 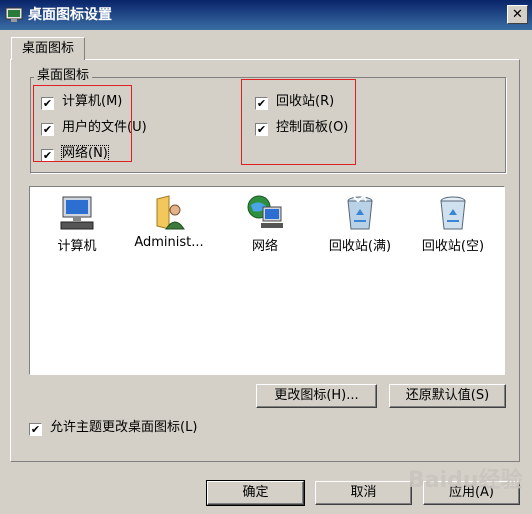 What do you see at coordinates (363, 493) in the screenshot?
I see `cancel-button: 取消` at bounding box center [363, 493].